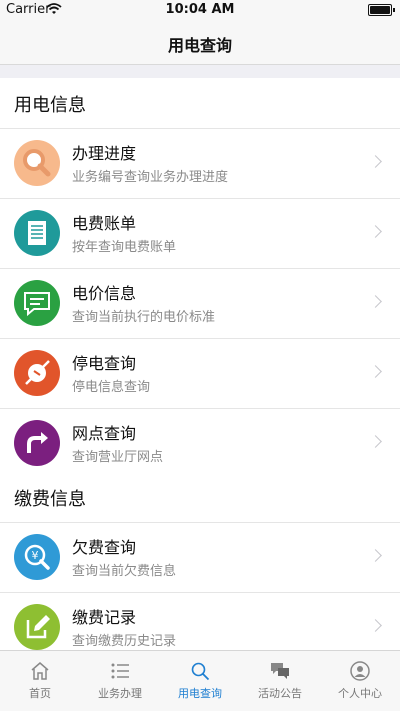 The image size is (400, 711). I want to click on item-title: 网点查询, so click(104, 433).